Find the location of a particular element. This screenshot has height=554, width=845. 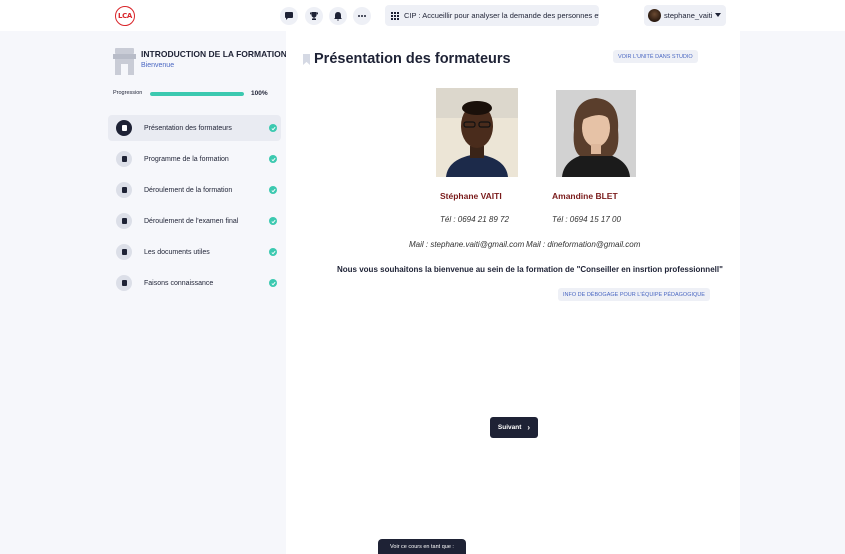

progress-fill is located at coordinates (197, 94).